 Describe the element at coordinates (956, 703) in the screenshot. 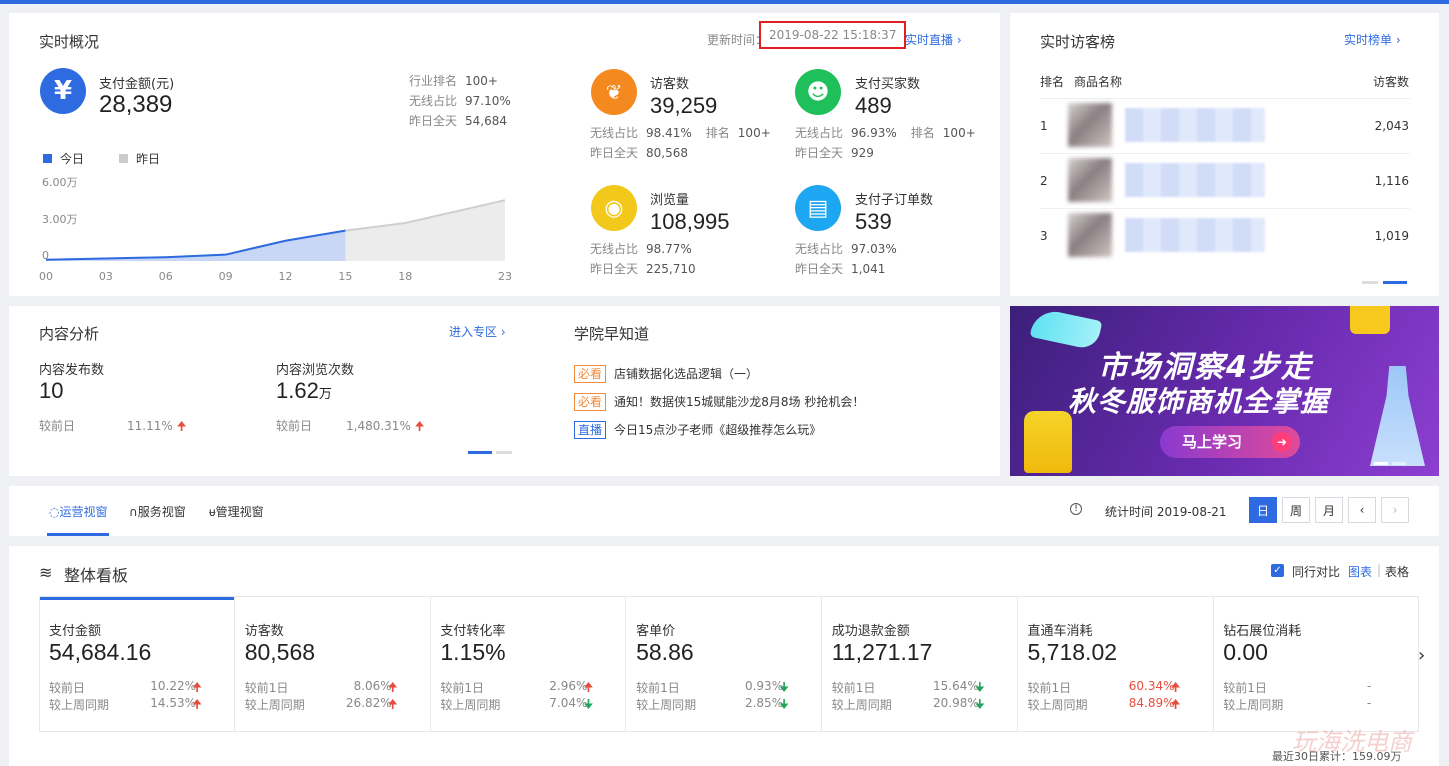

I see `metric-pct-week: 20.98%` at that location.